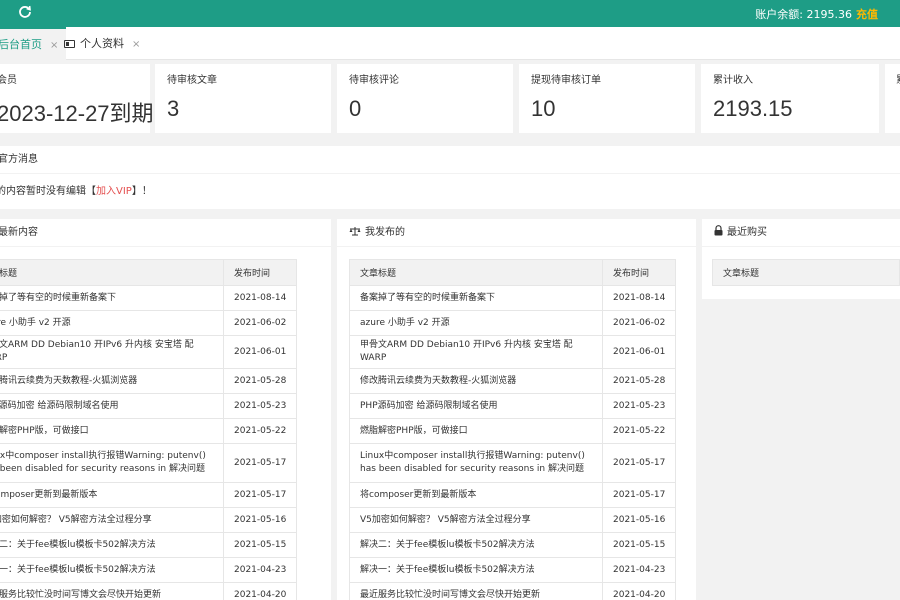  What do you see at coordinates (173, 108) in the screenshot?
I see `stat-value: 3` at bounding box center [173, 108].